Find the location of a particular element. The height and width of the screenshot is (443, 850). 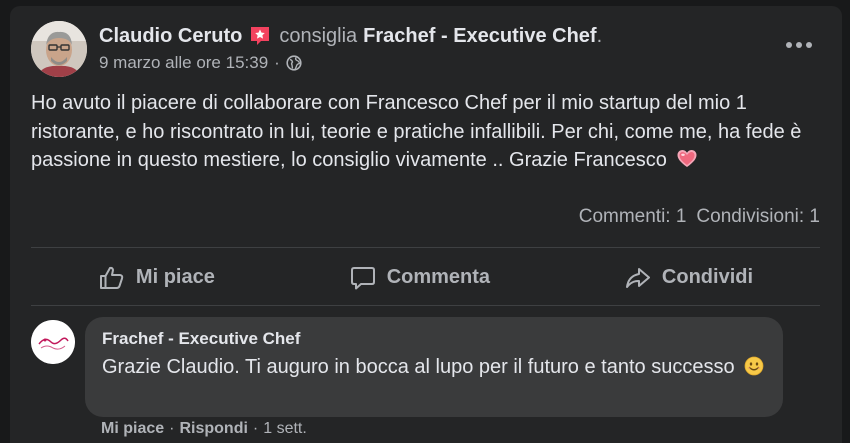

shares-count: Condivisioni: 1 is located at coordinates (758, 217).